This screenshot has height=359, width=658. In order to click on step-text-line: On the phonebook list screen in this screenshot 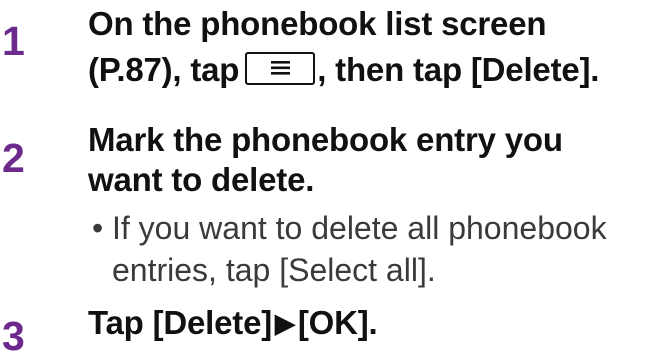, I will do `click(317, 24)`.